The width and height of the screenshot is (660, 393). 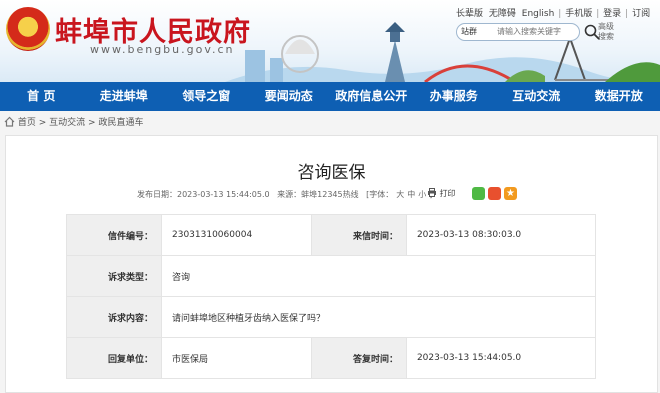 What do you see at coordinates (422, 194) in the screenshot?
I see `font-small: 小` at bounding box center [422, 194].